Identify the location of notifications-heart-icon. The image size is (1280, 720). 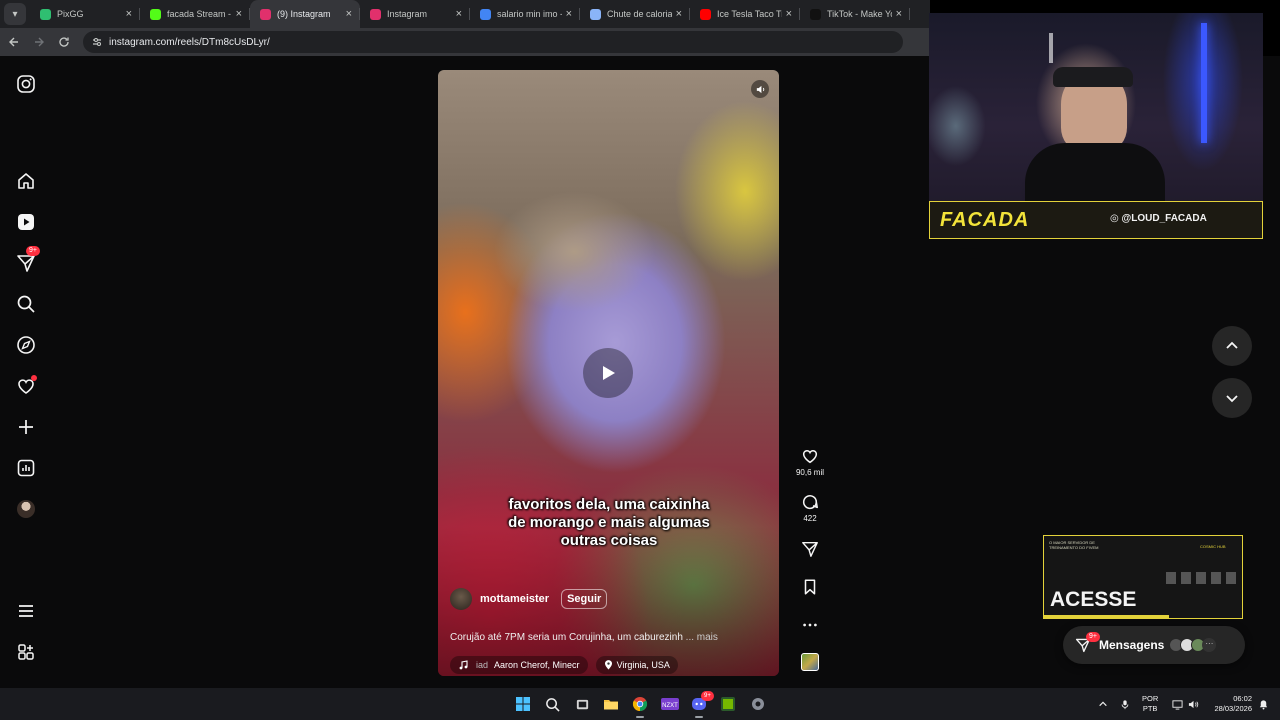
(26, 386).